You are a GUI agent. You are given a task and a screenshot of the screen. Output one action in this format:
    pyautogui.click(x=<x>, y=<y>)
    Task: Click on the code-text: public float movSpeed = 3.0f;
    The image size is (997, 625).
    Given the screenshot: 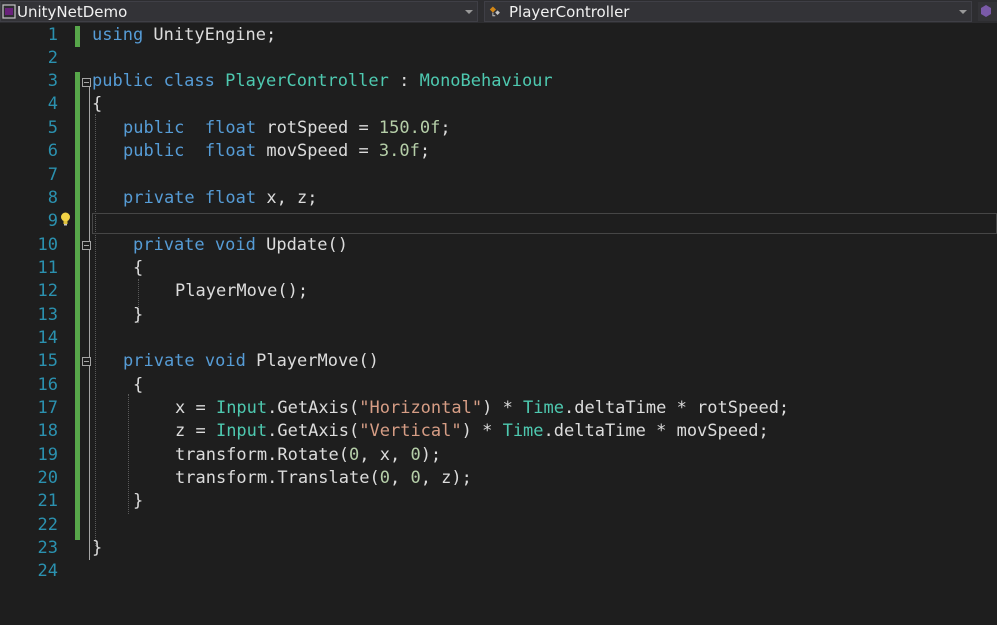 What is the action you would take?
    pyautogui.click(x=276, y=151)
    